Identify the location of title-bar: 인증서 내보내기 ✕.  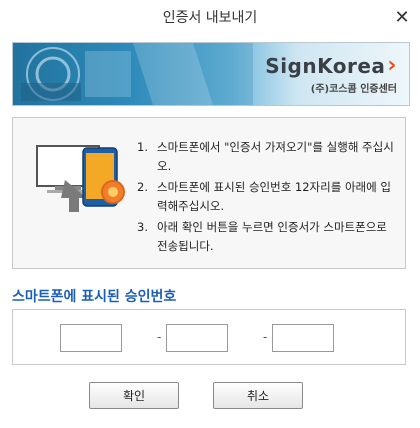
(210, 17).